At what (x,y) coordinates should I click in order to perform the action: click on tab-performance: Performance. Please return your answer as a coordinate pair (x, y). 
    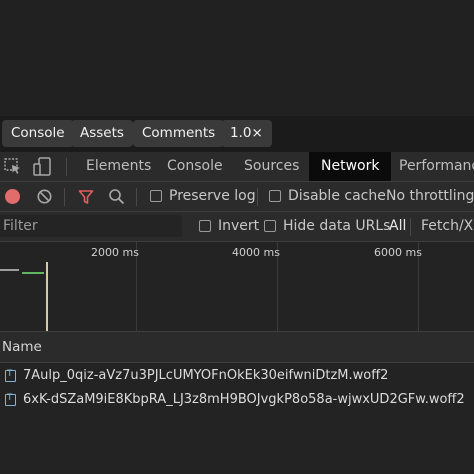
    Looking at the image, I should click on (436, 166).